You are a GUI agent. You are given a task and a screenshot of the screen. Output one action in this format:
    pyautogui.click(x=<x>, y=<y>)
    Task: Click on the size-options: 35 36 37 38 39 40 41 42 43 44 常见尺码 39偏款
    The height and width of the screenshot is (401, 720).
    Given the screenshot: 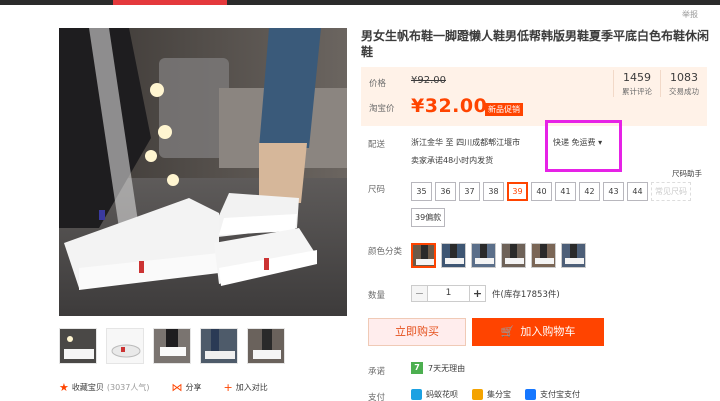 What is the action you would take?
    pyautogui.click(x=561, y=208)
    